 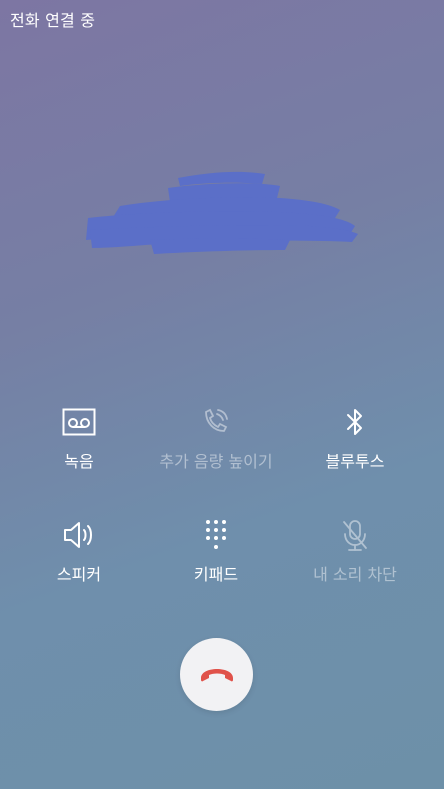 What do you see at coordinates (79, 535) in the screenshot?
I see `speaker-icon` at bounding box center [79, 535].